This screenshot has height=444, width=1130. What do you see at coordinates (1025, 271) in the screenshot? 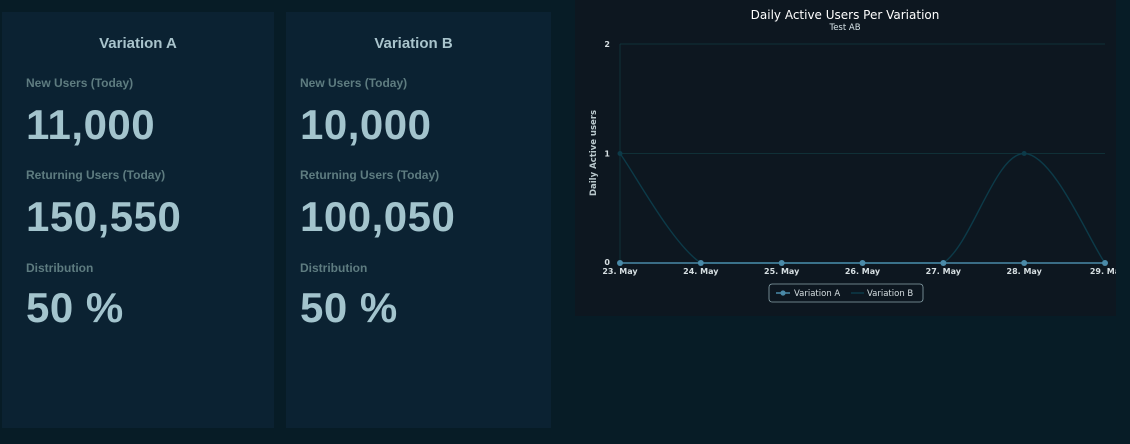
I see `x-tick-label: 28. May` at bounding box center [1025, 271].